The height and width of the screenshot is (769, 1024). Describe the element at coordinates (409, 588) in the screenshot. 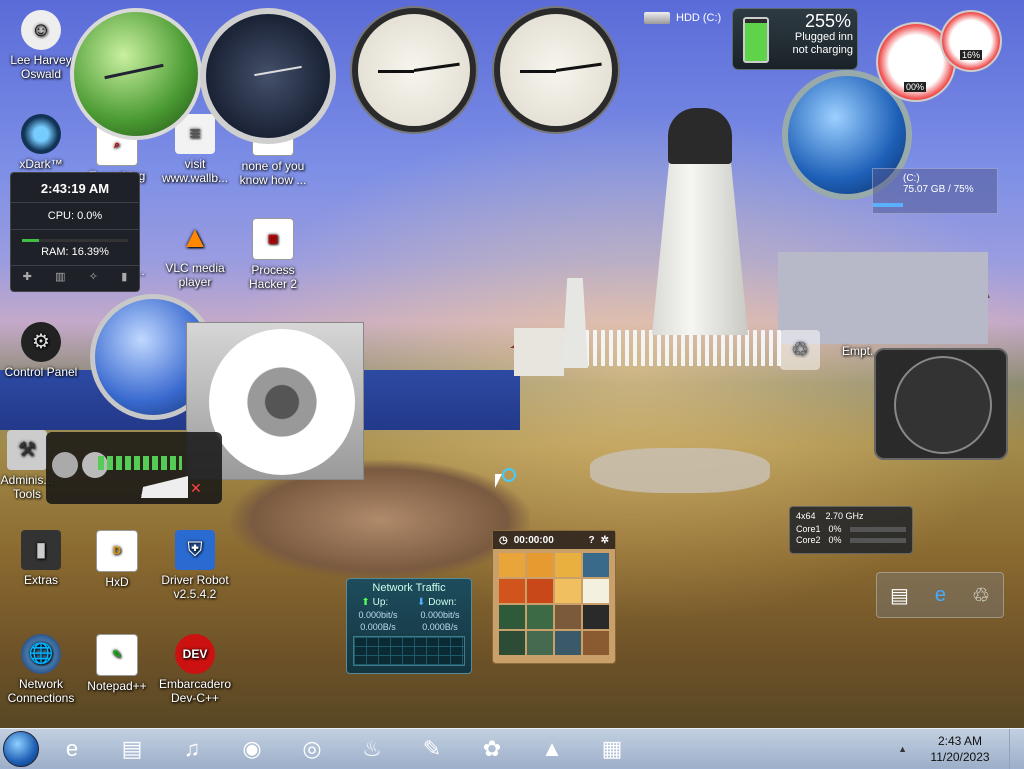

I see `network-title: Network Traffic` at that location.